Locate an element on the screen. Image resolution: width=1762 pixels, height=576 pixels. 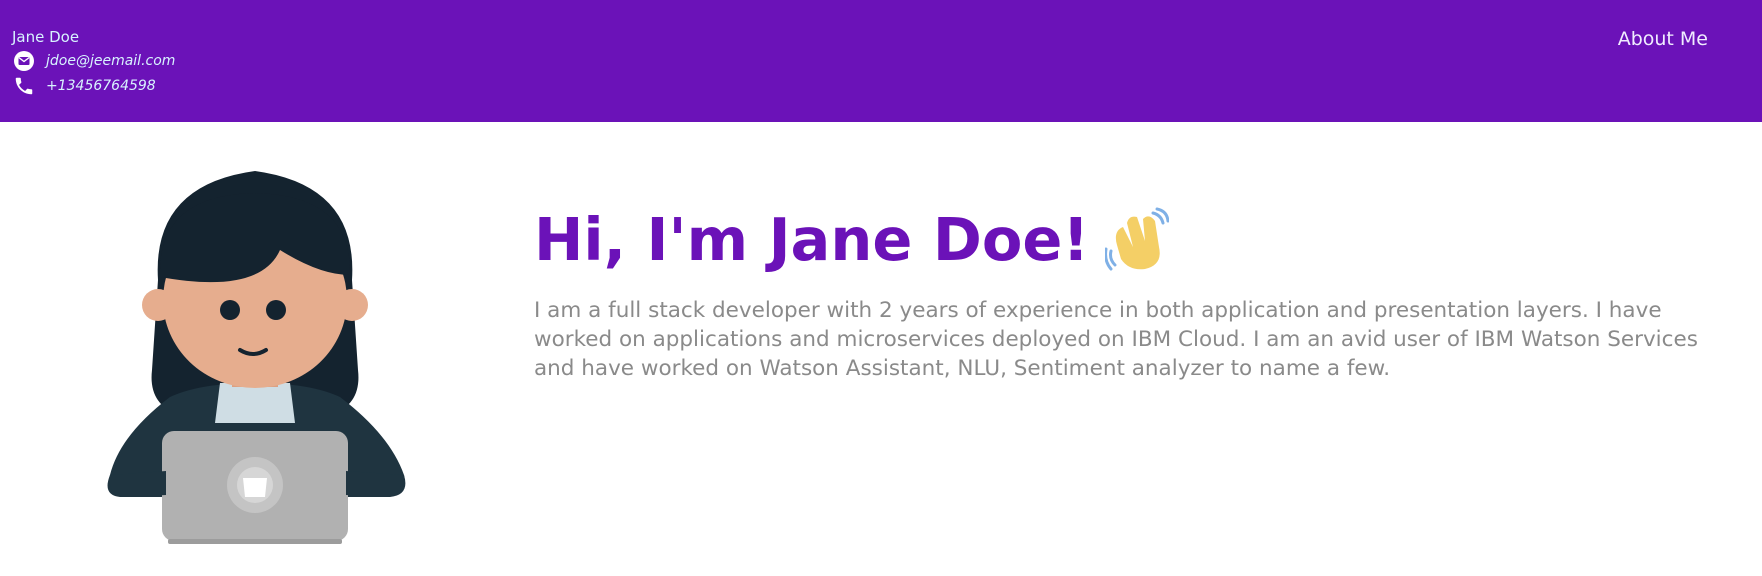
contact-email-row: jdoe@jeemail.com is located at coordinates (93, 60).